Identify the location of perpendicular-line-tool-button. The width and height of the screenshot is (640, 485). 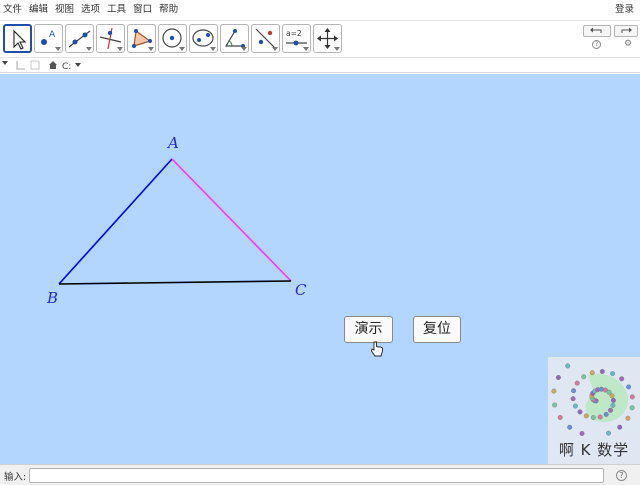
(110, 38).